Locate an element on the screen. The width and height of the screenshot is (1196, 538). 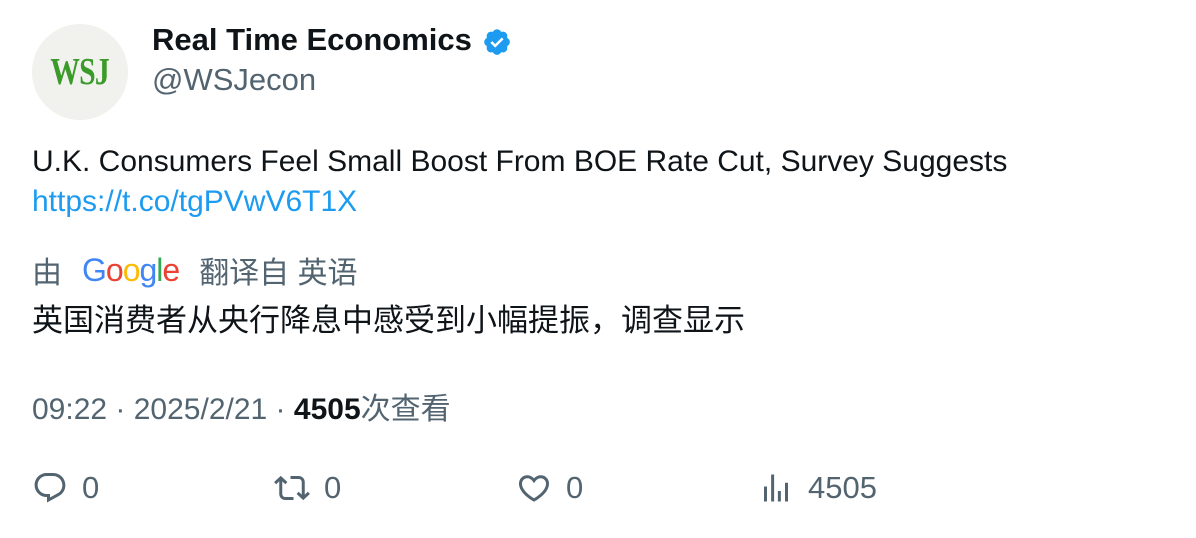
translation-prefix: 由 is located at coordinates (47, 273).